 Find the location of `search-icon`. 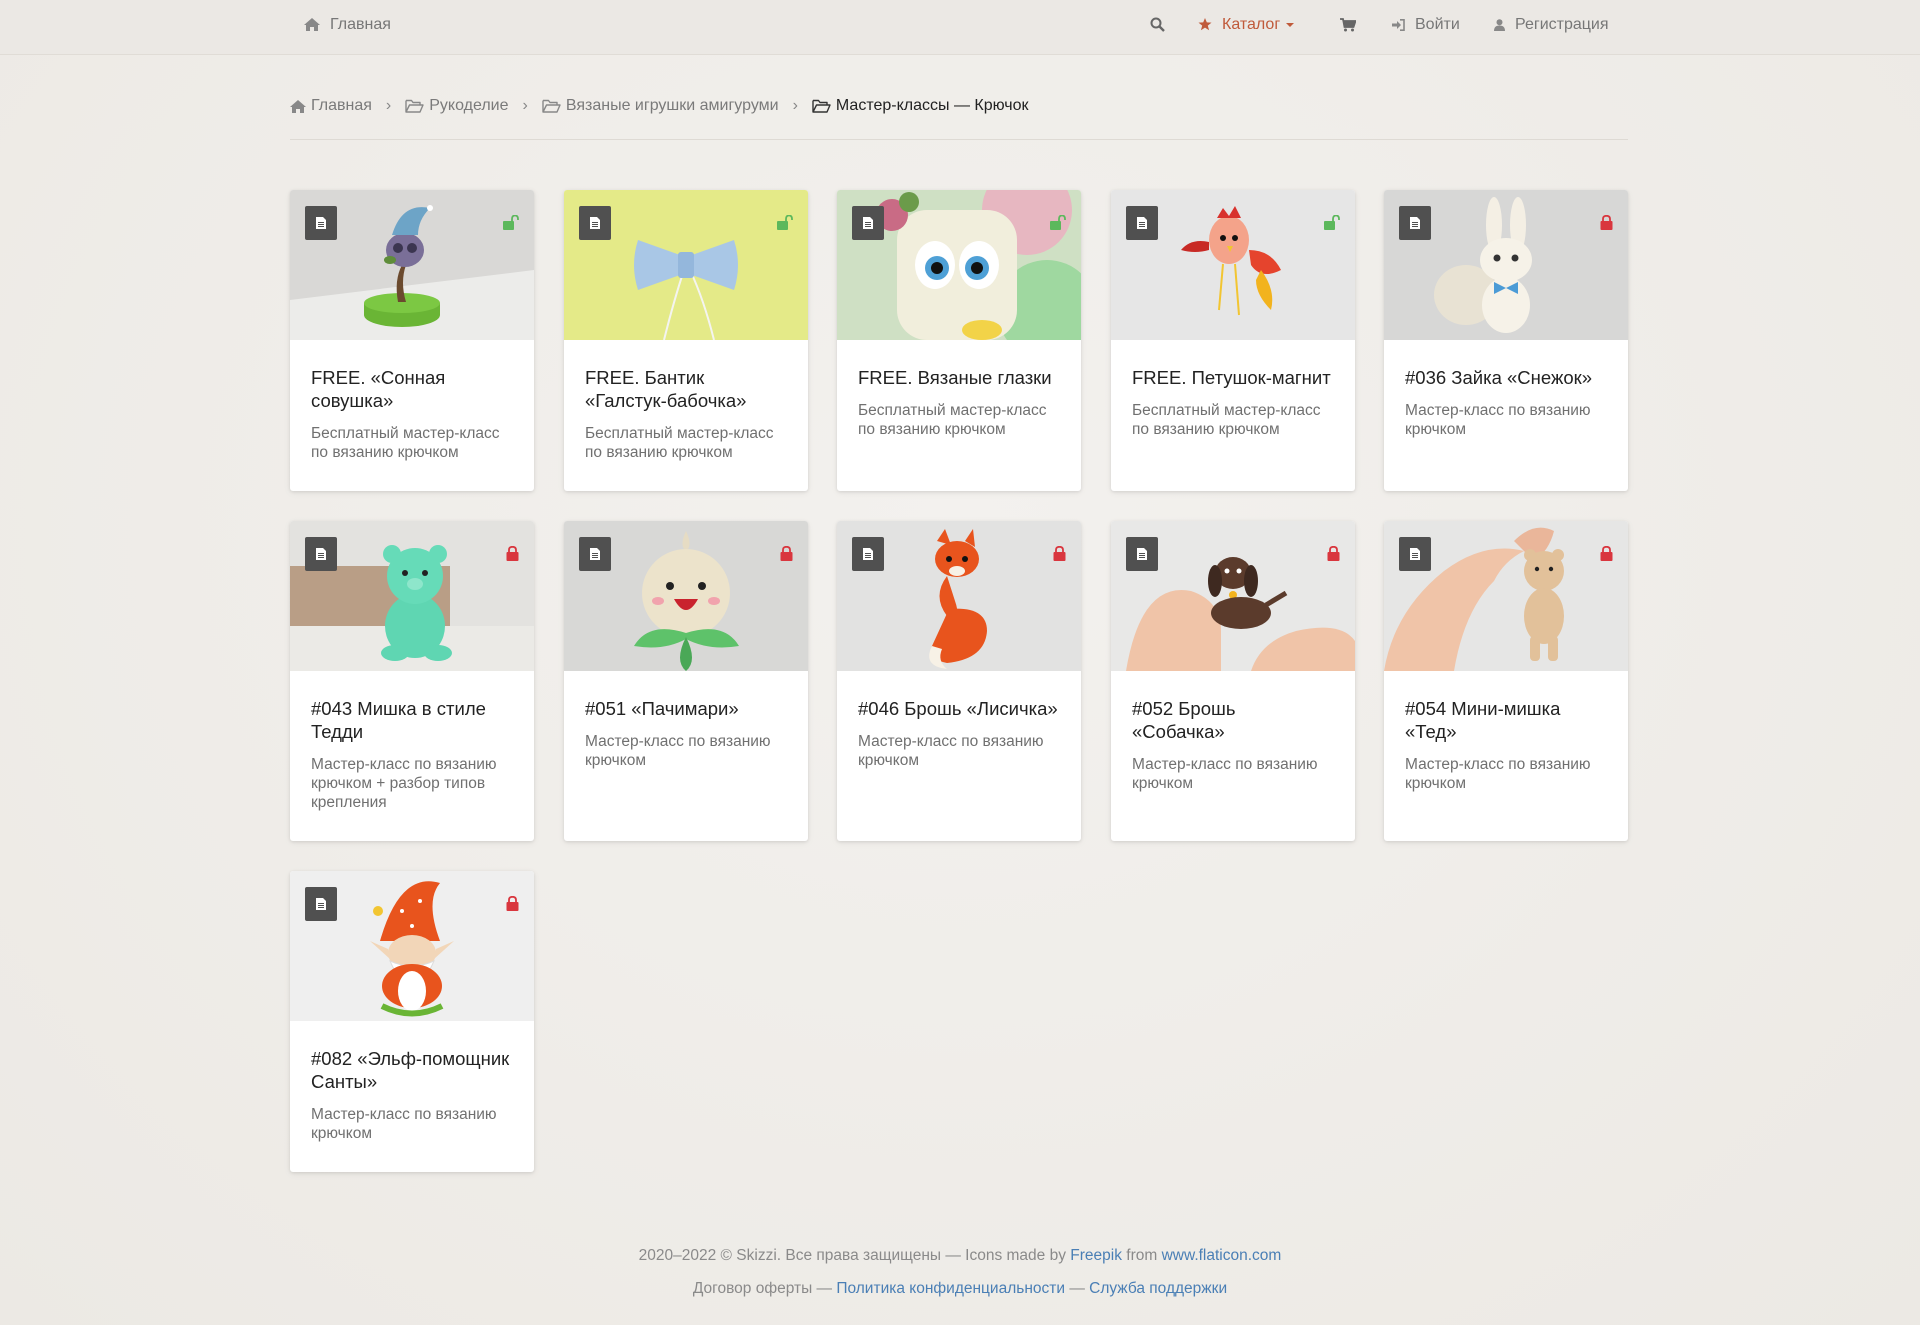

search-icon is located at coordinates (1157, 24).